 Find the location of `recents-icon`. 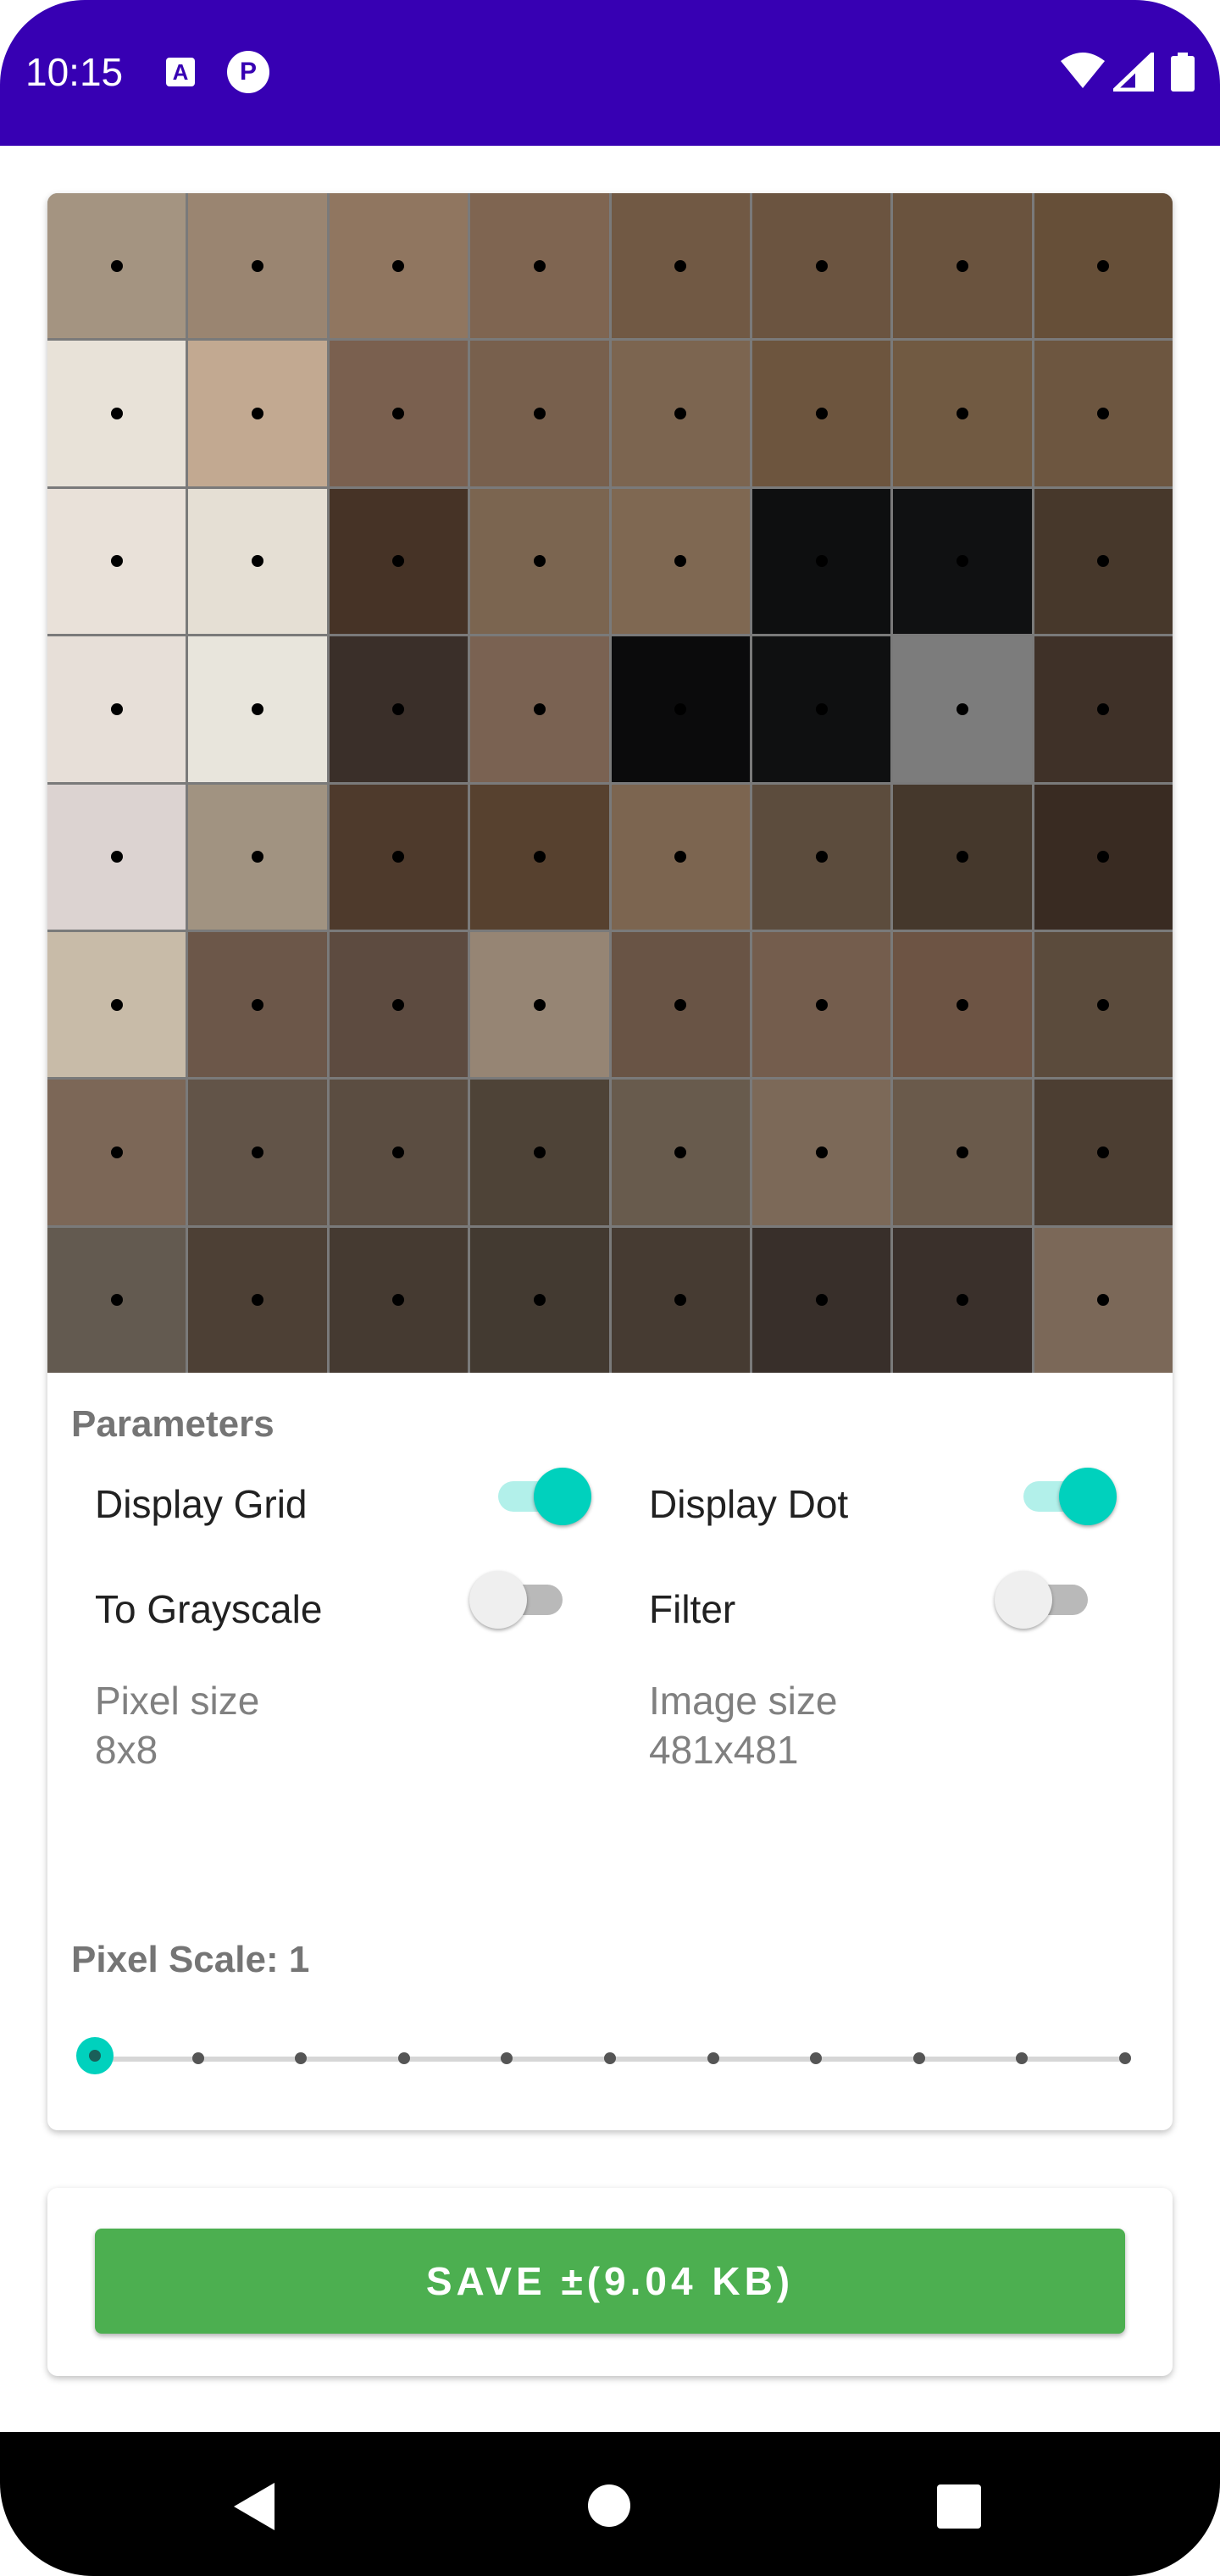

recents-icon is located at coordinates (959, 2506).